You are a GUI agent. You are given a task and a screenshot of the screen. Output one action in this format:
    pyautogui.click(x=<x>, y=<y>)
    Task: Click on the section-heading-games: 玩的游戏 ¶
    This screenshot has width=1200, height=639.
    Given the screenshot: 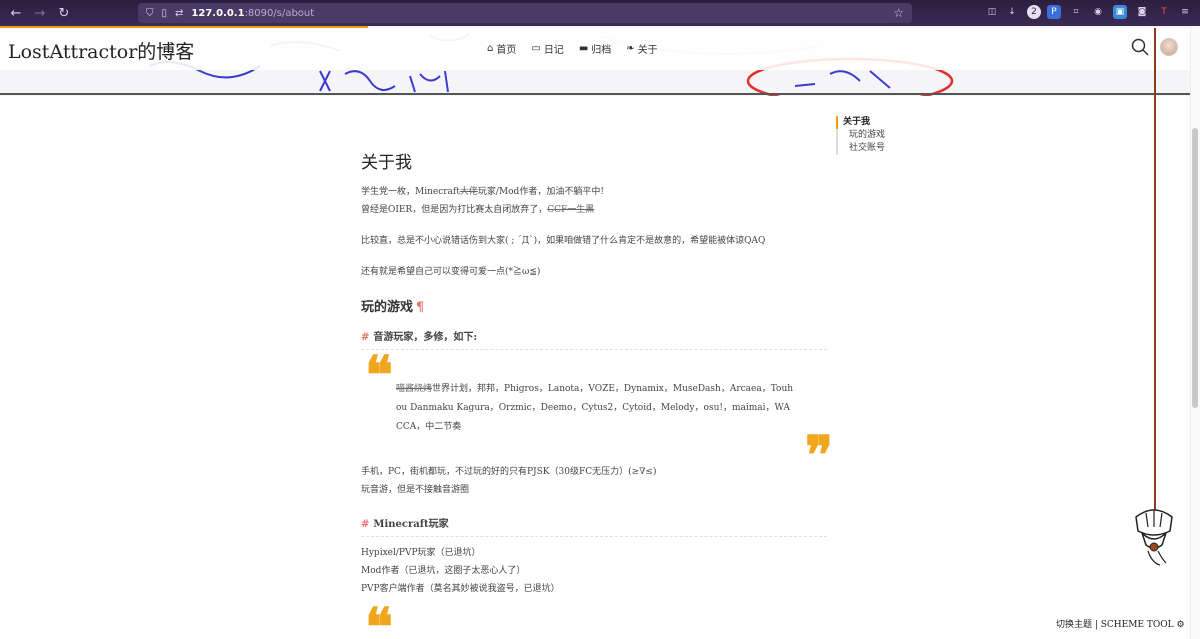 What is the action you would take?
    pyautogui.click(x=392, y=305)
    